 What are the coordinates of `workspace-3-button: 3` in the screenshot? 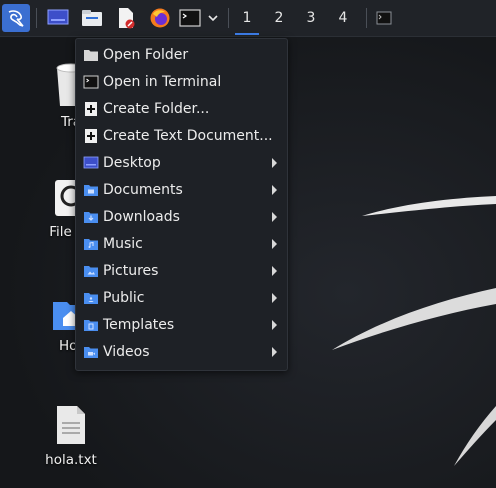 It's located at (311, 18).